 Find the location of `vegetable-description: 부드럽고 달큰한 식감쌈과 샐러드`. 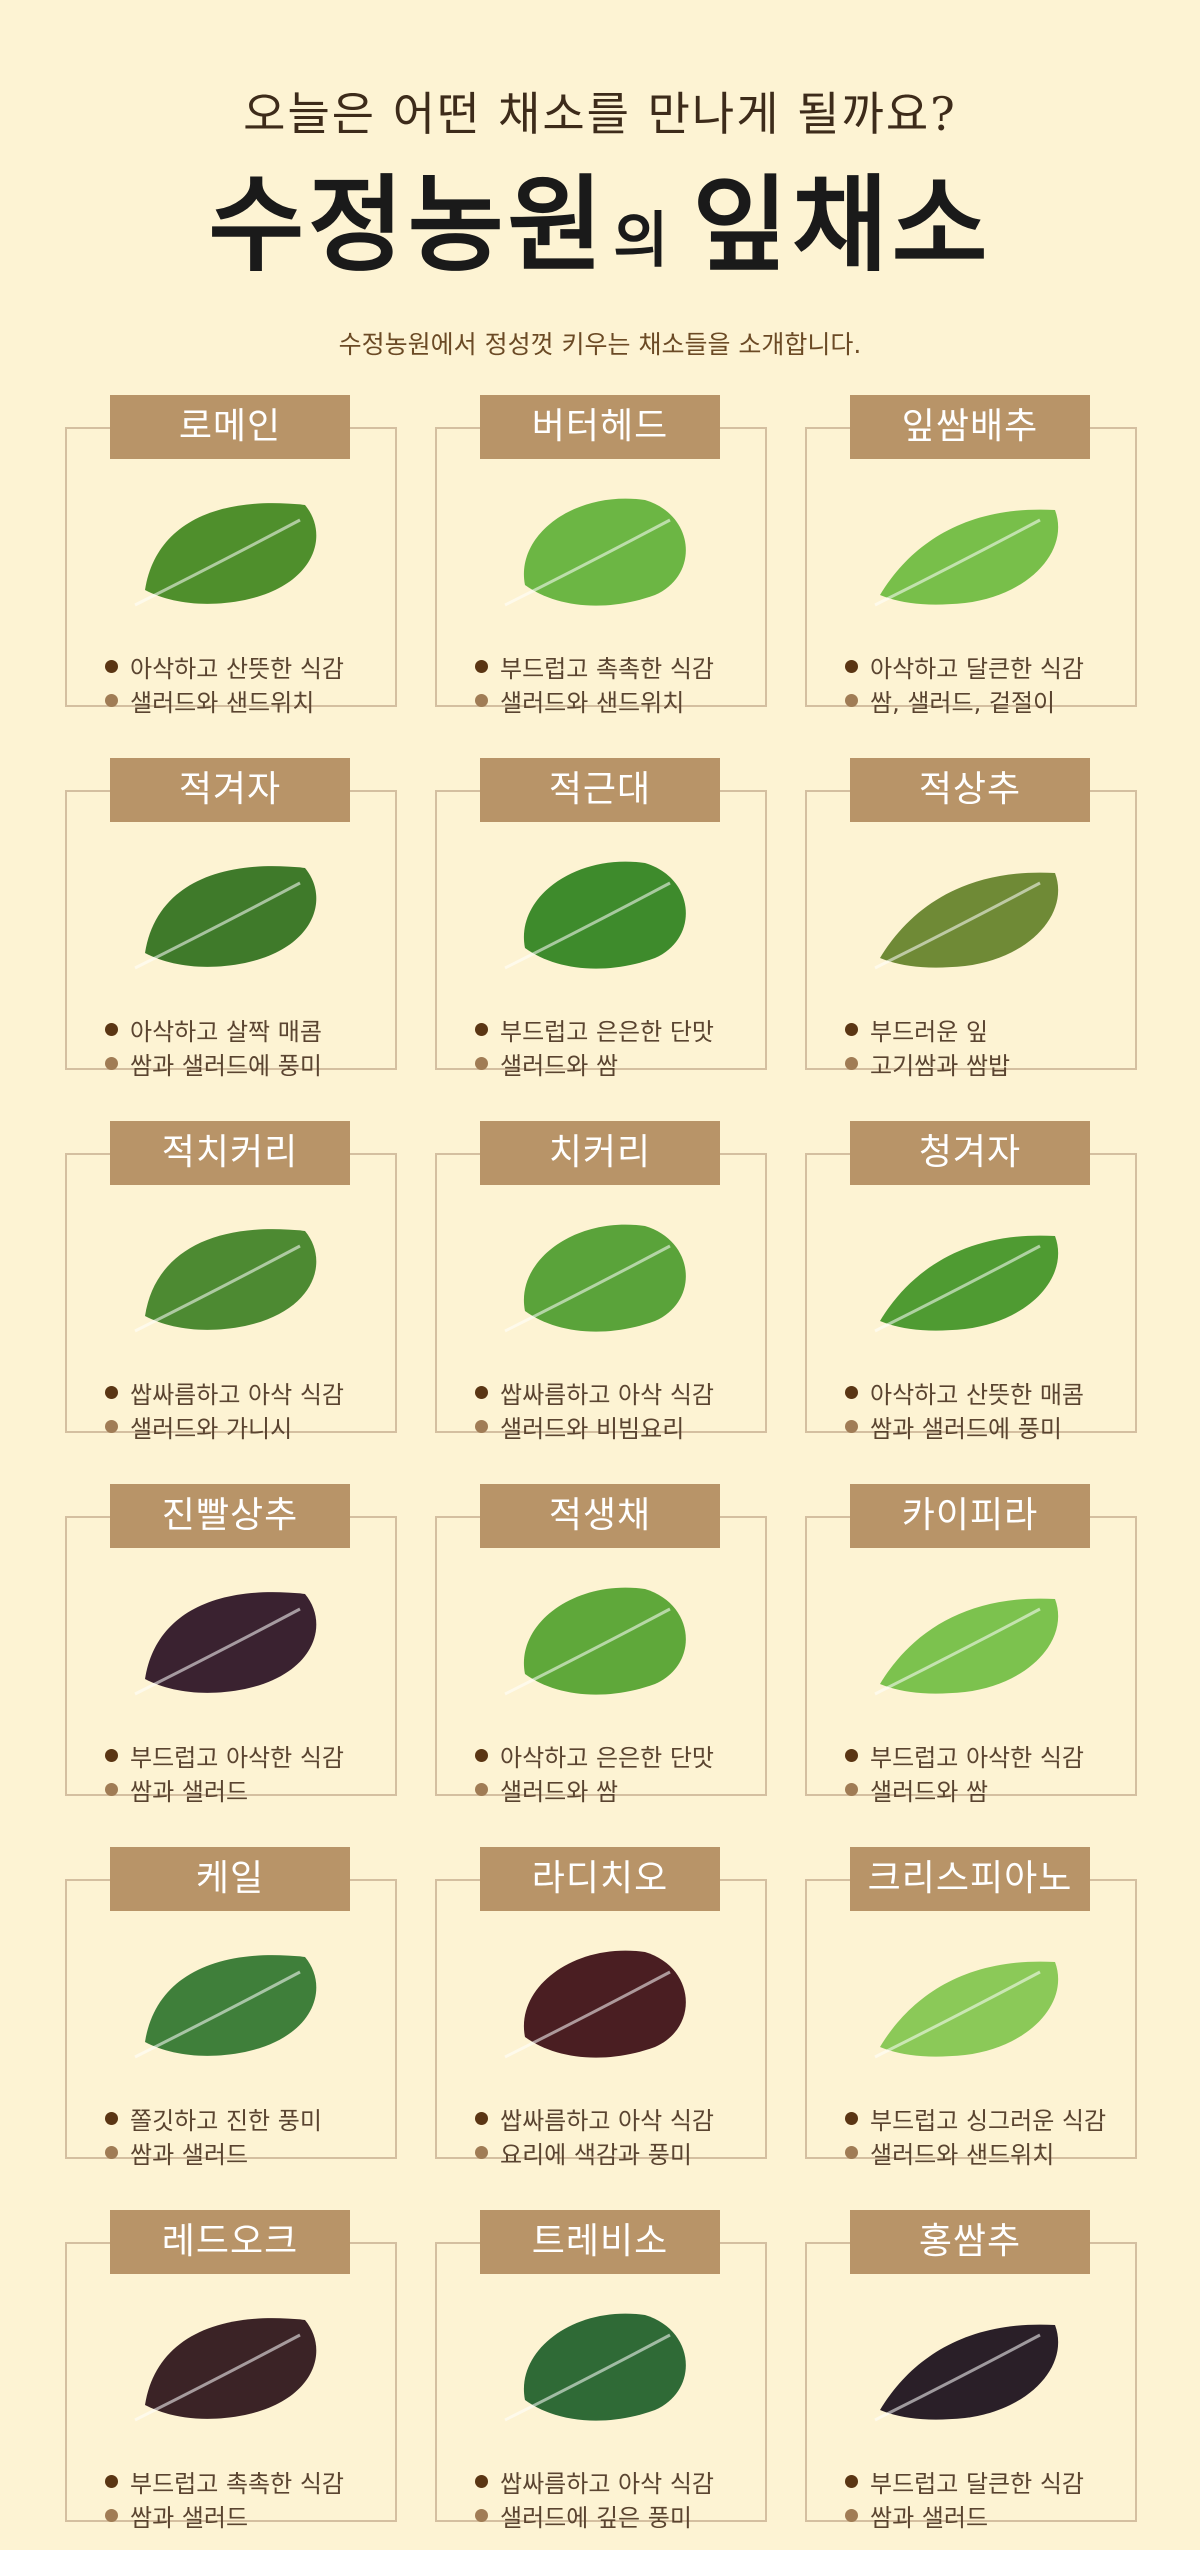

vegetable-description: 부드럽고 달큰한 식감쌈과 샐러드 is located at coordinates (985, 2498).